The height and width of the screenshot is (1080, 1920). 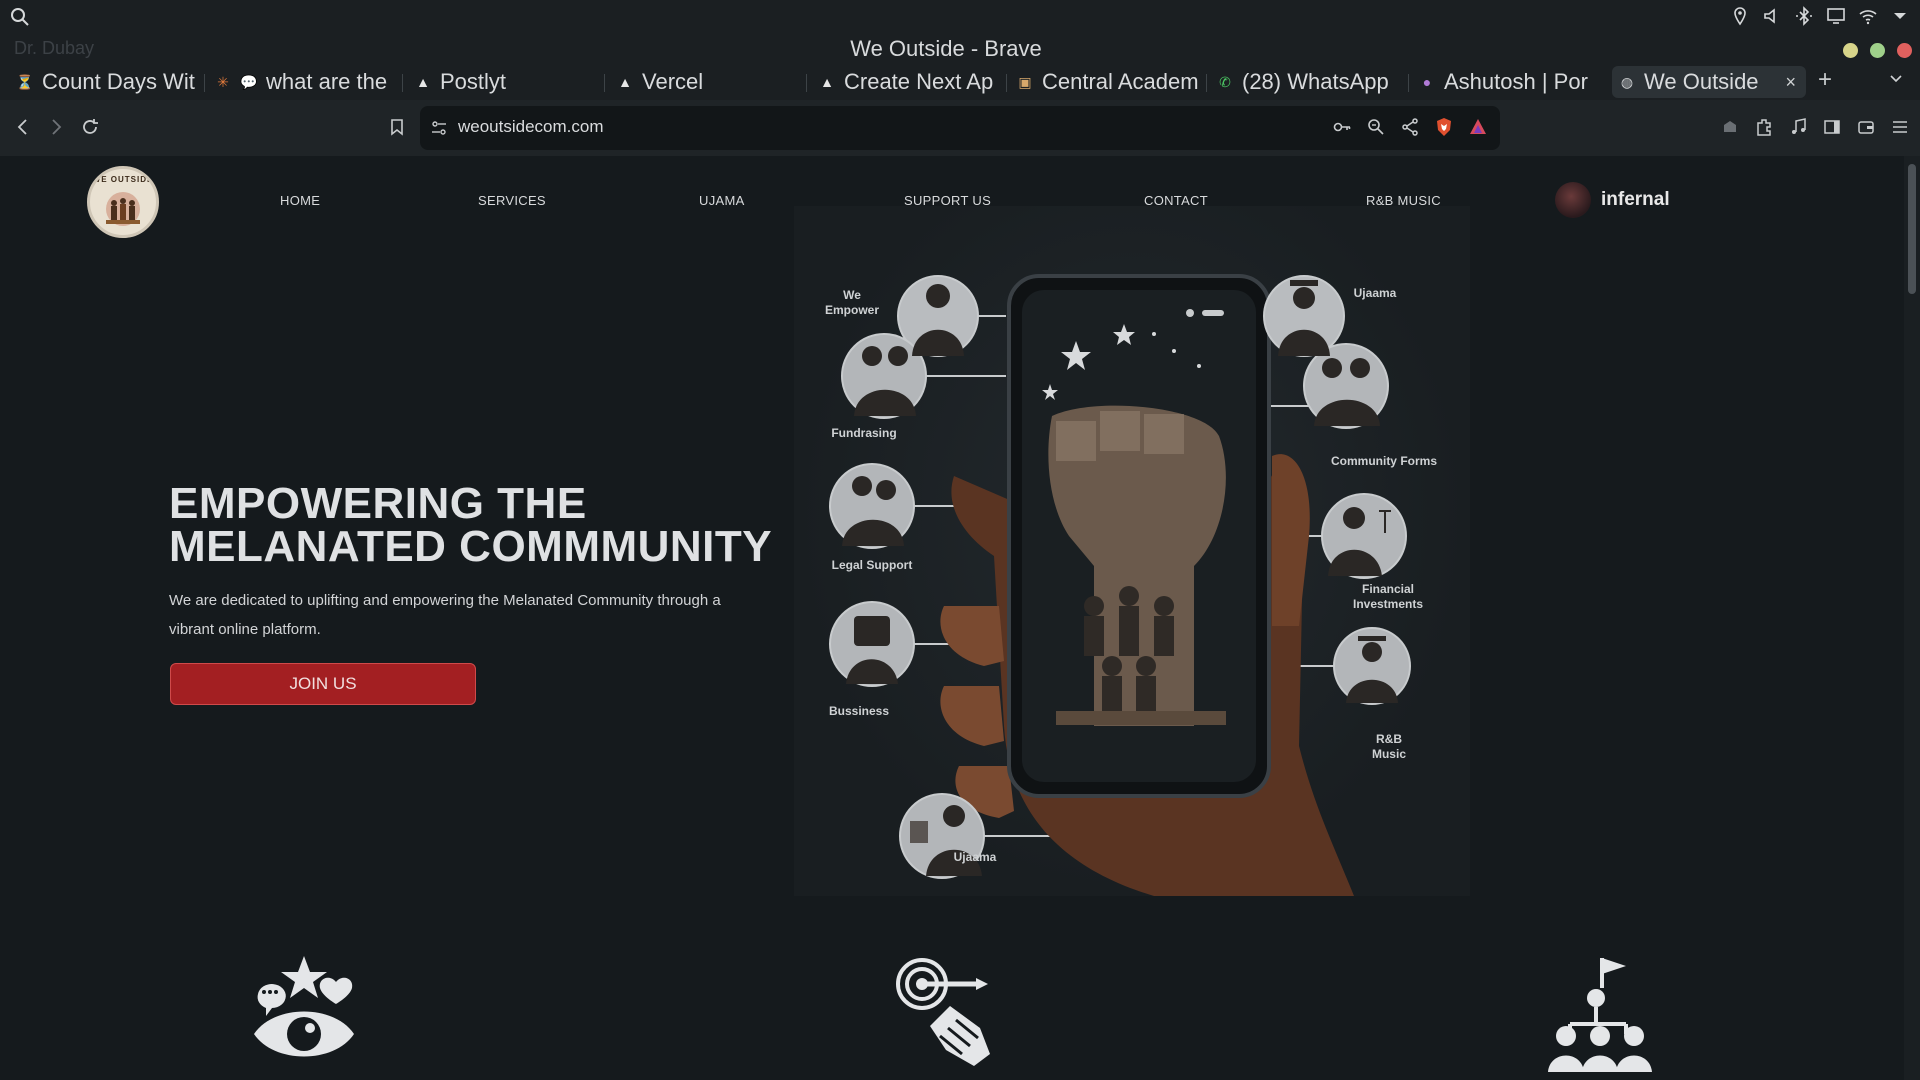 I want to click on label-investments: Investments, so click(x=1388, y=604).